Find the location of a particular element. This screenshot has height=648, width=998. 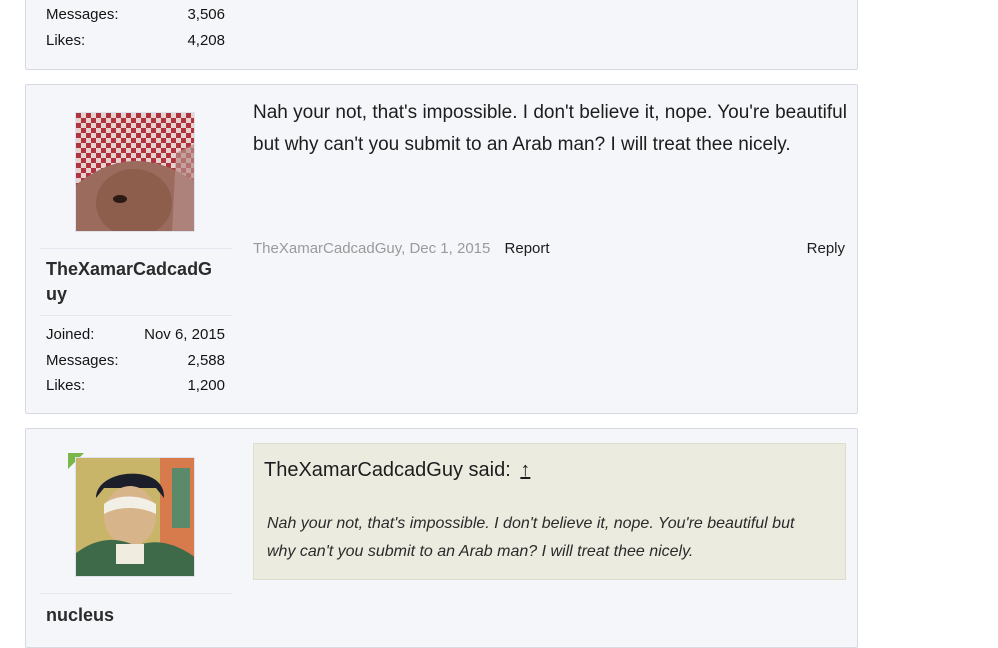

report-link: Report is located at coordinates (527, 248).